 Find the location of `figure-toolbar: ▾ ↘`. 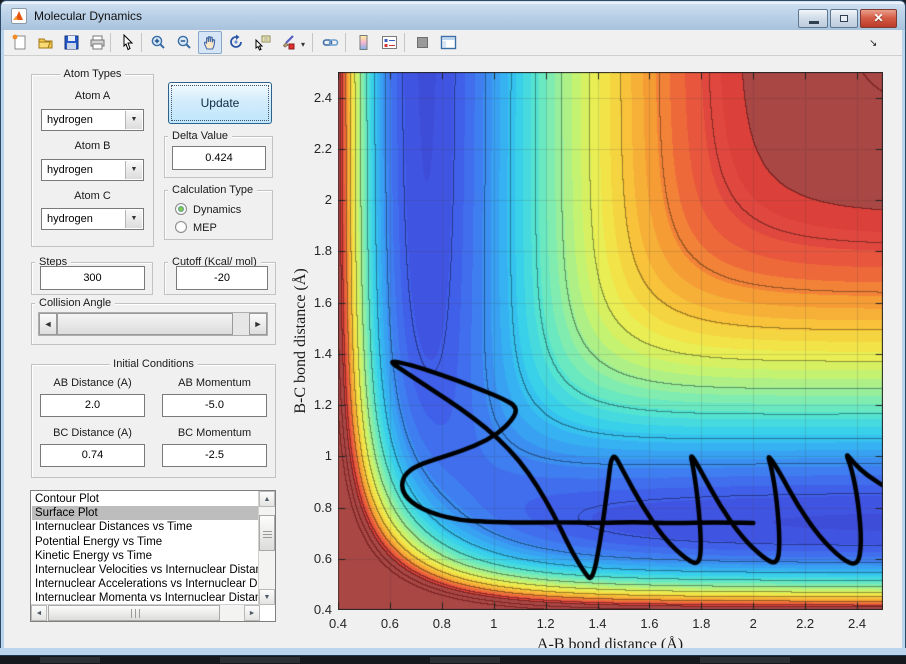

figure-toolbar: ▾ ↘ is located at coordinates (453, 43).